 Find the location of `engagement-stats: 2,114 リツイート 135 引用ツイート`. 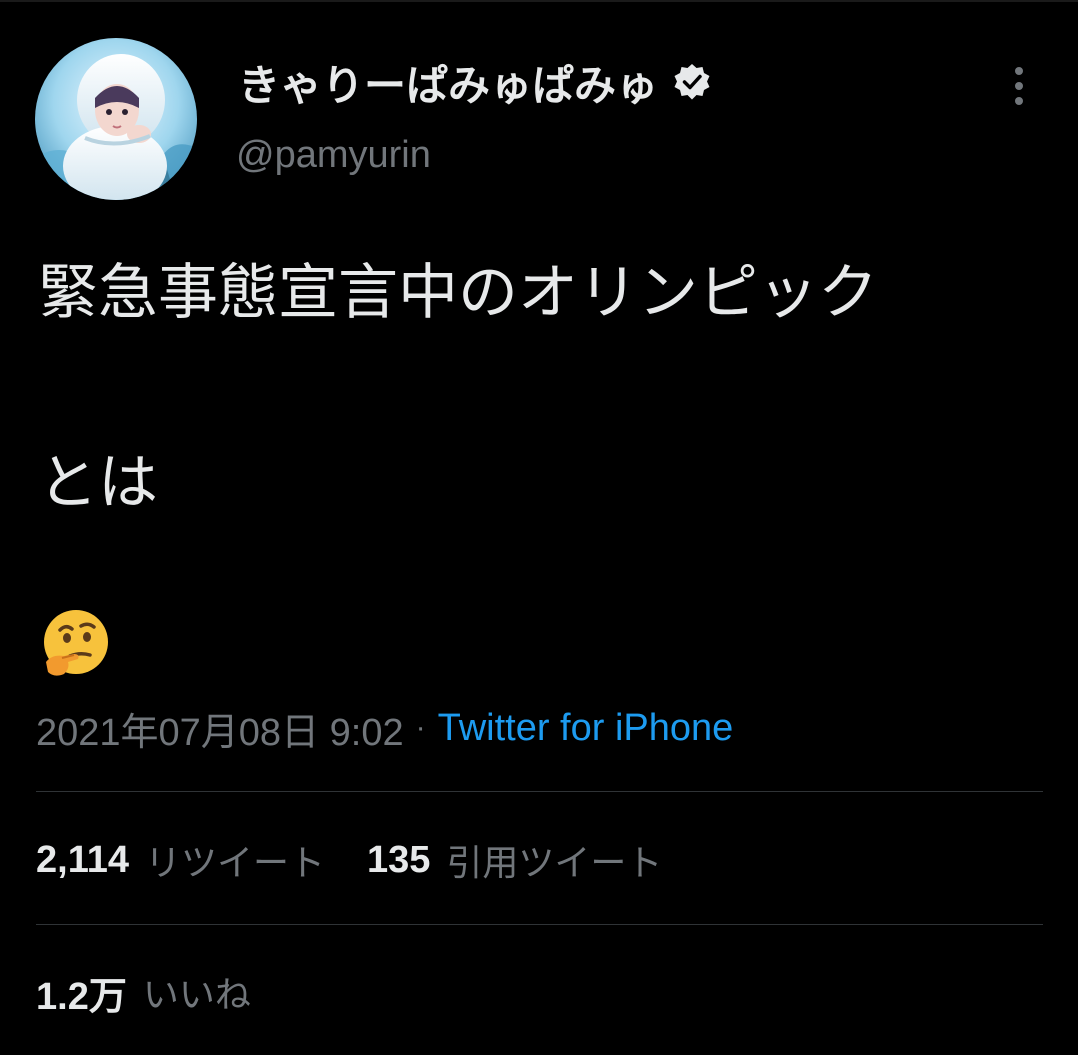

engagement-stats: 2,114 リツイート 135 引用ツイート is located at coordinates (370, 860).